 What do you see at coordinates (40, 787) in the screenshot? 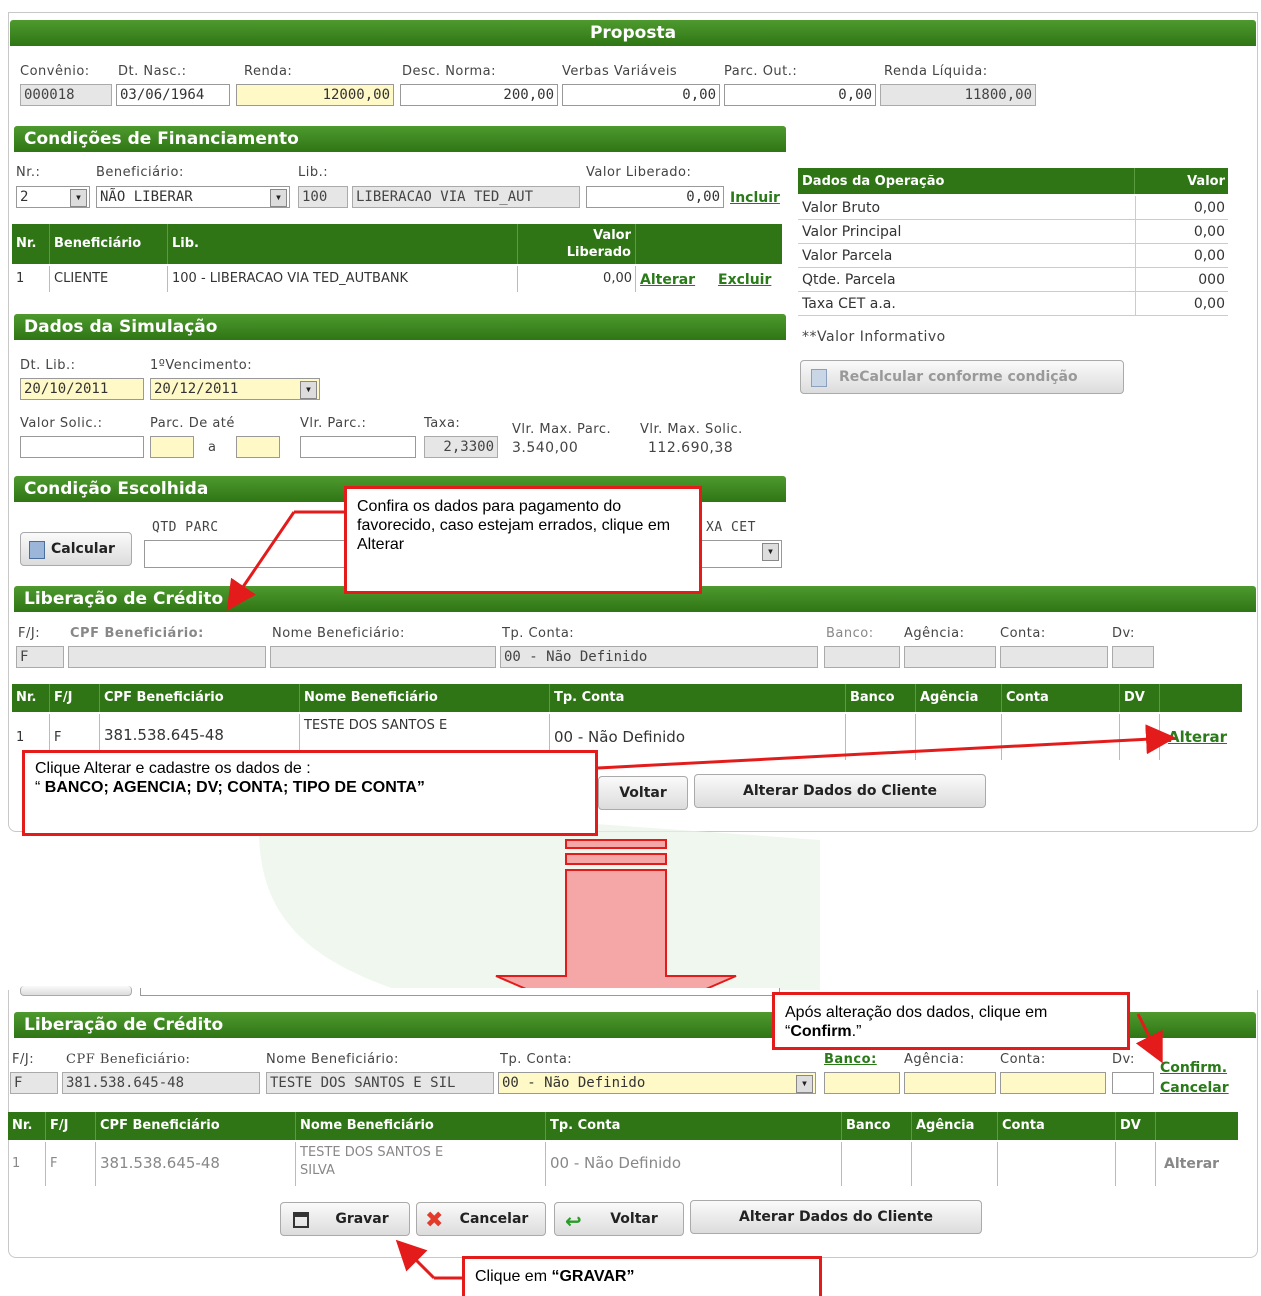
I see `callout-cadastre-prefix: “` at bounding box center [40, 787].